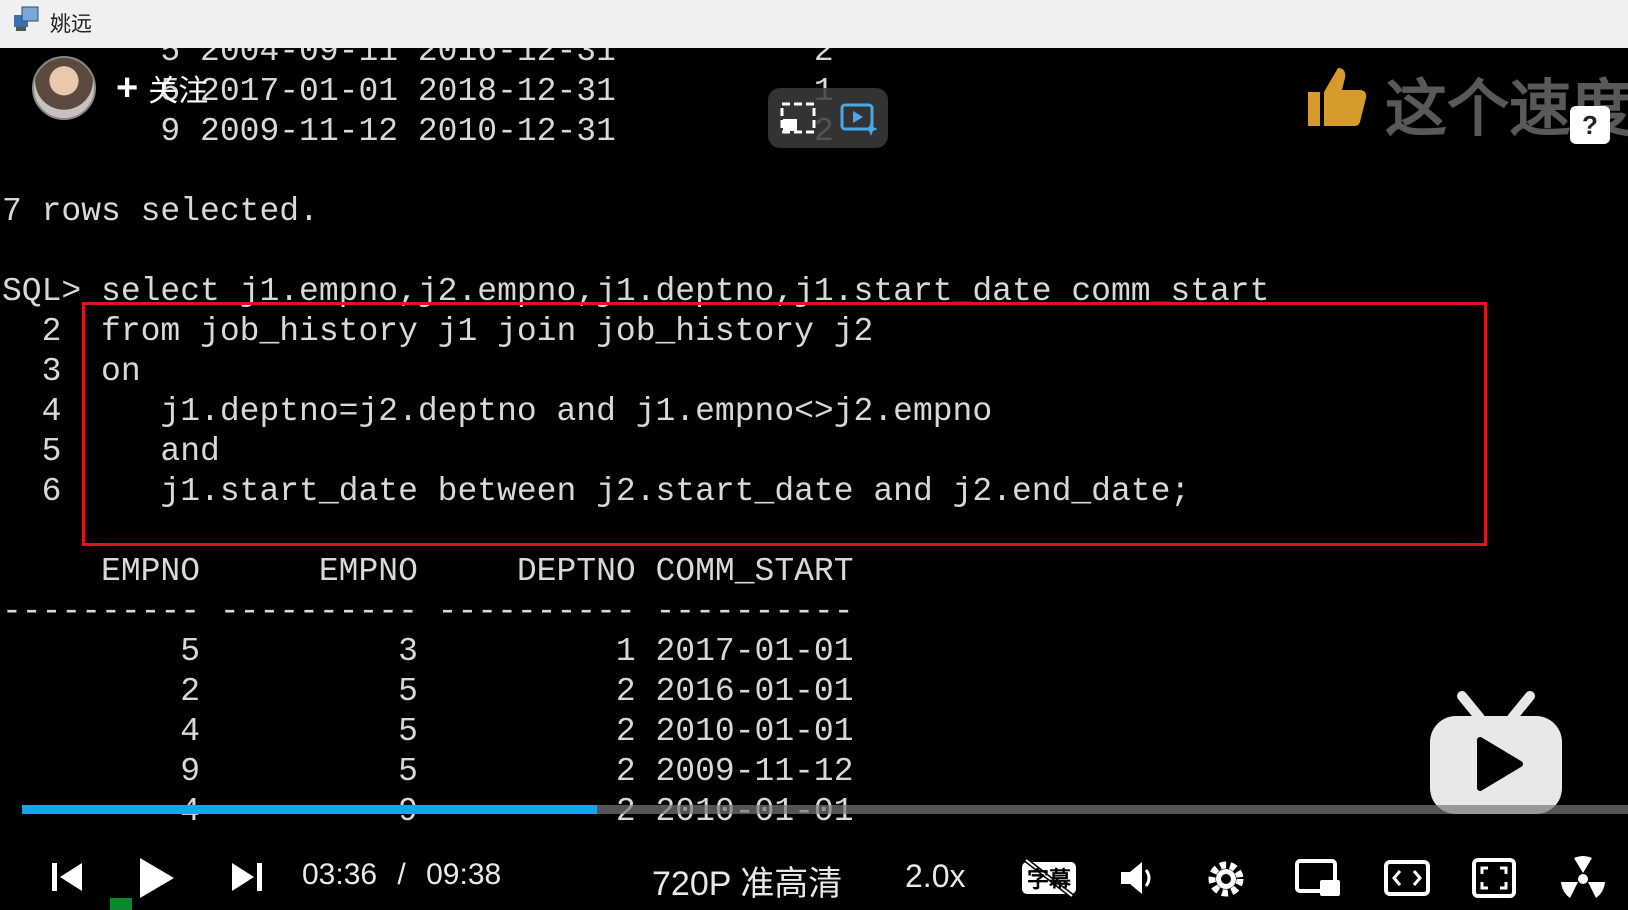 The image size is (1628, 910). I want to click on previous-icon, so click(67, 877).